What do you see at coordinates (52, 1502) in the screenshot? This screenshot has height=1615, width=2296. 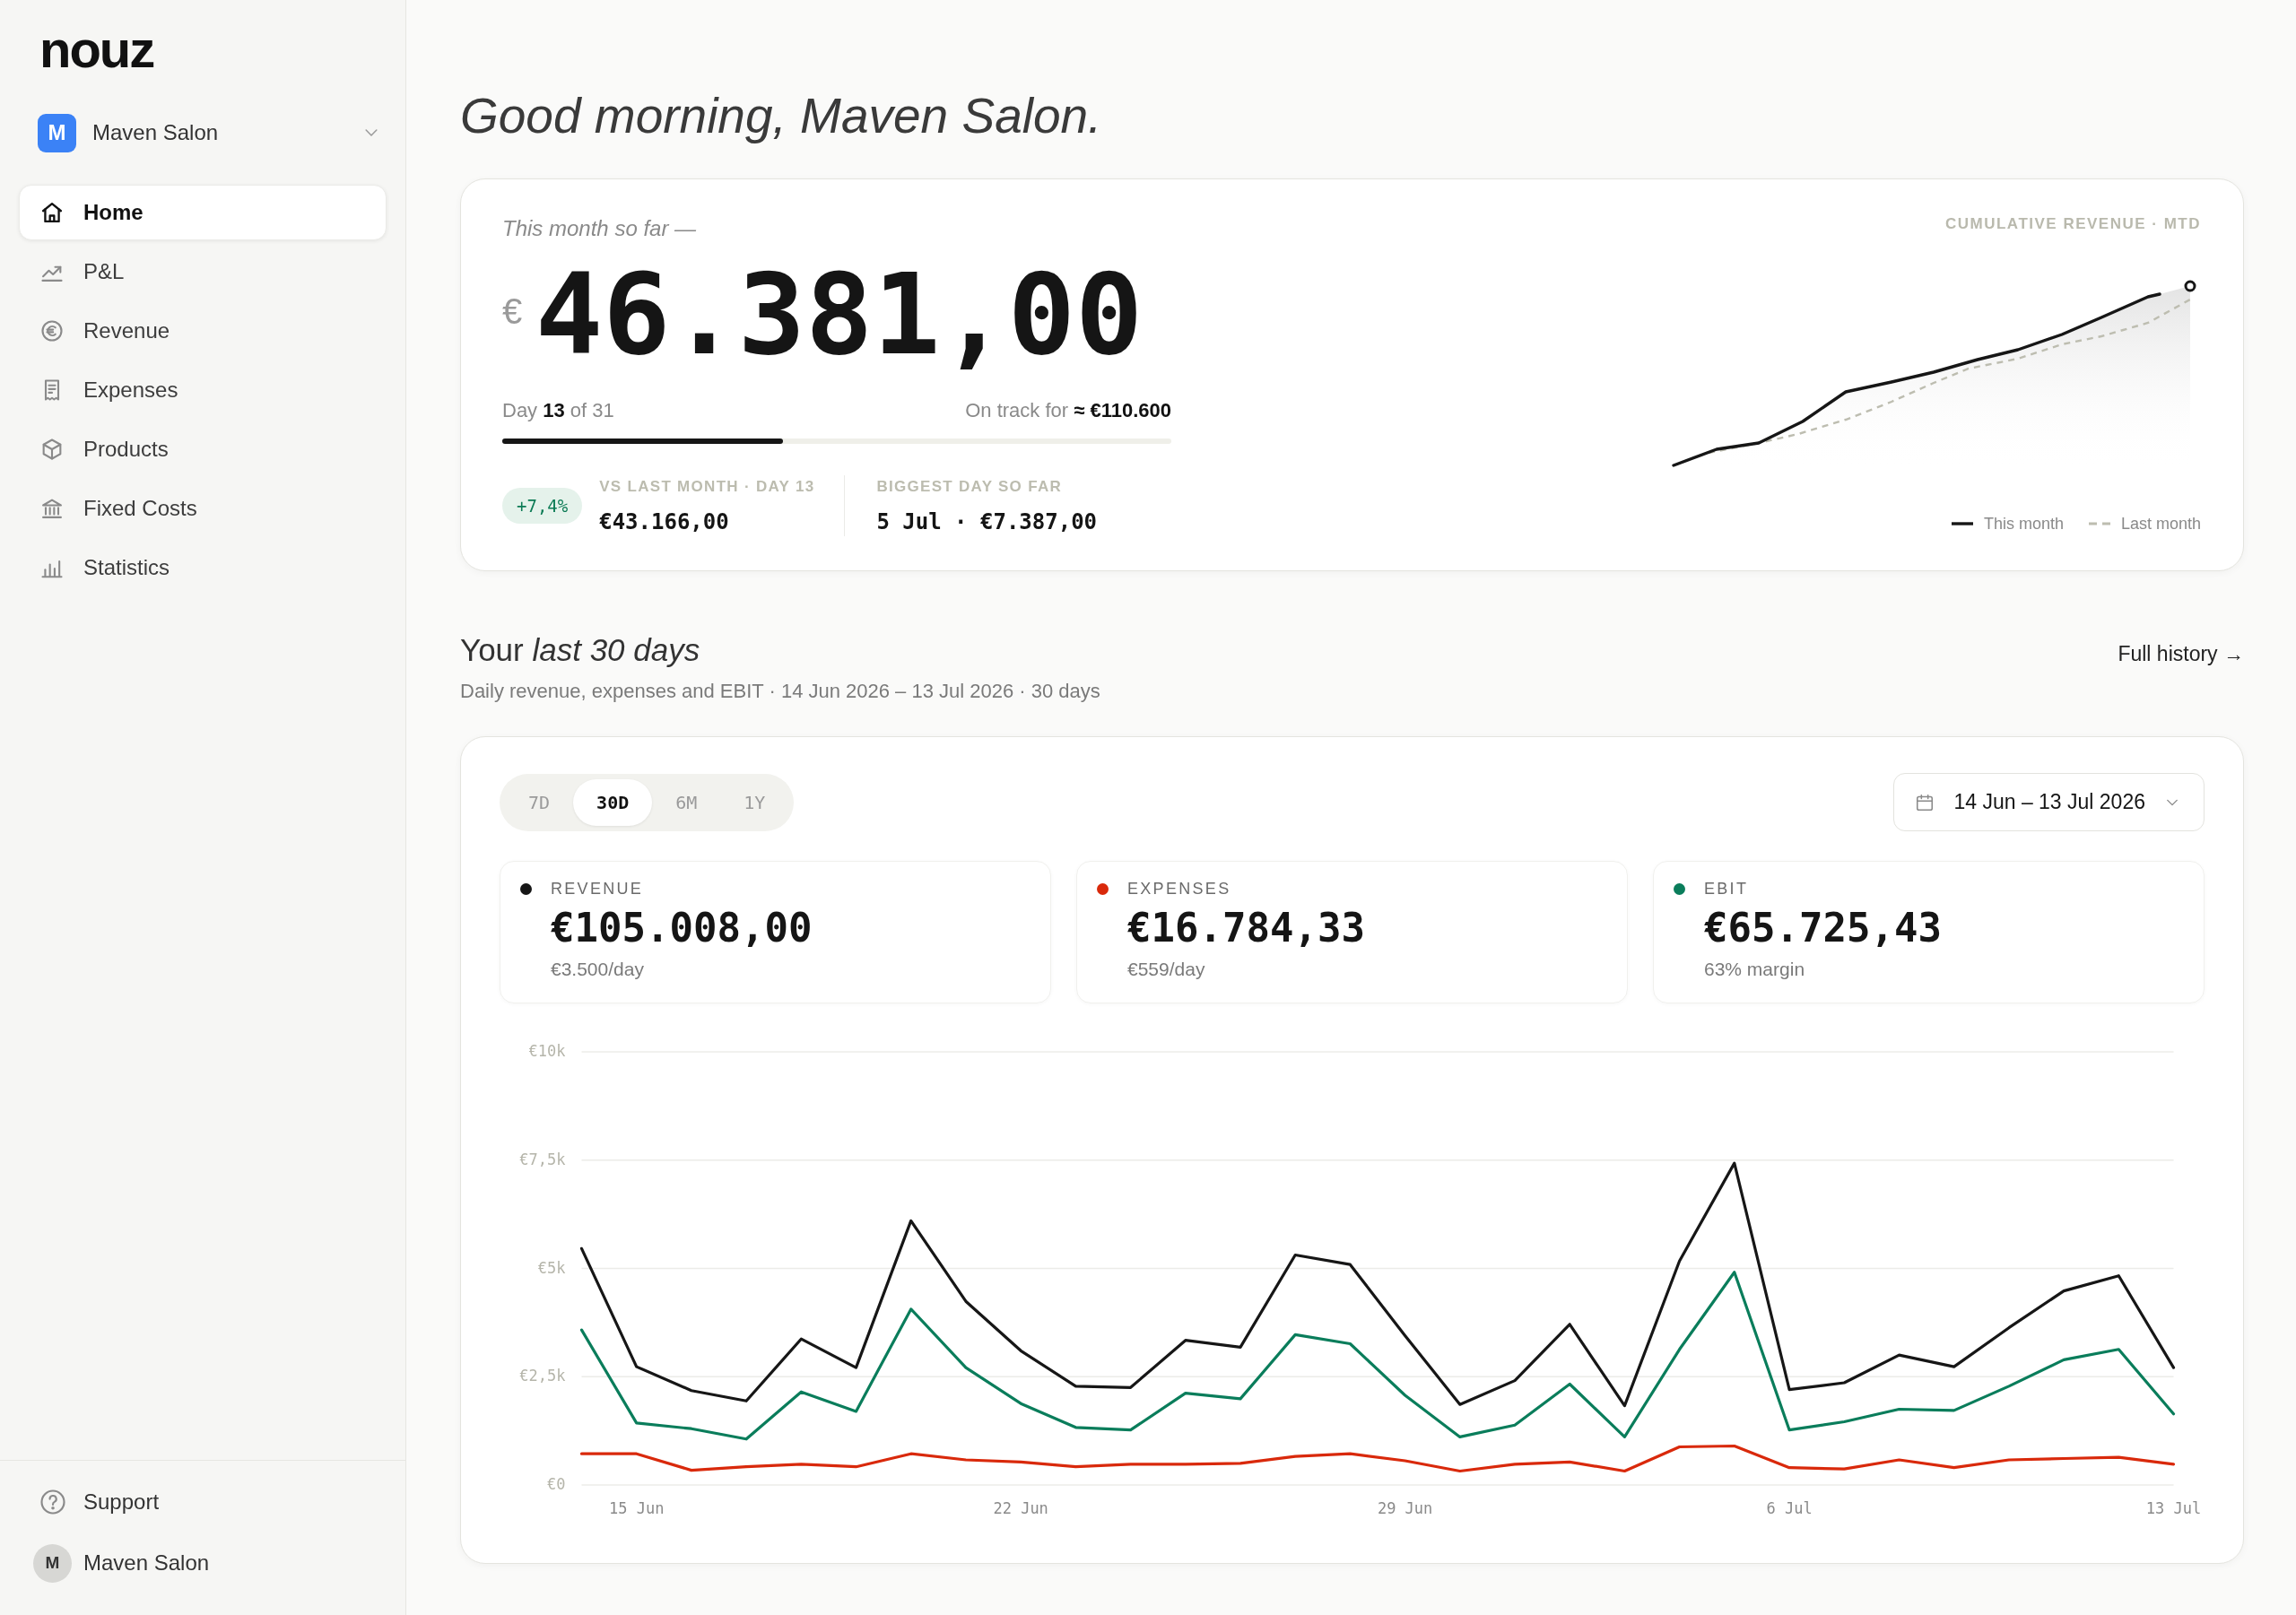 I see `help-icon` at bounding box center [52, 1502].